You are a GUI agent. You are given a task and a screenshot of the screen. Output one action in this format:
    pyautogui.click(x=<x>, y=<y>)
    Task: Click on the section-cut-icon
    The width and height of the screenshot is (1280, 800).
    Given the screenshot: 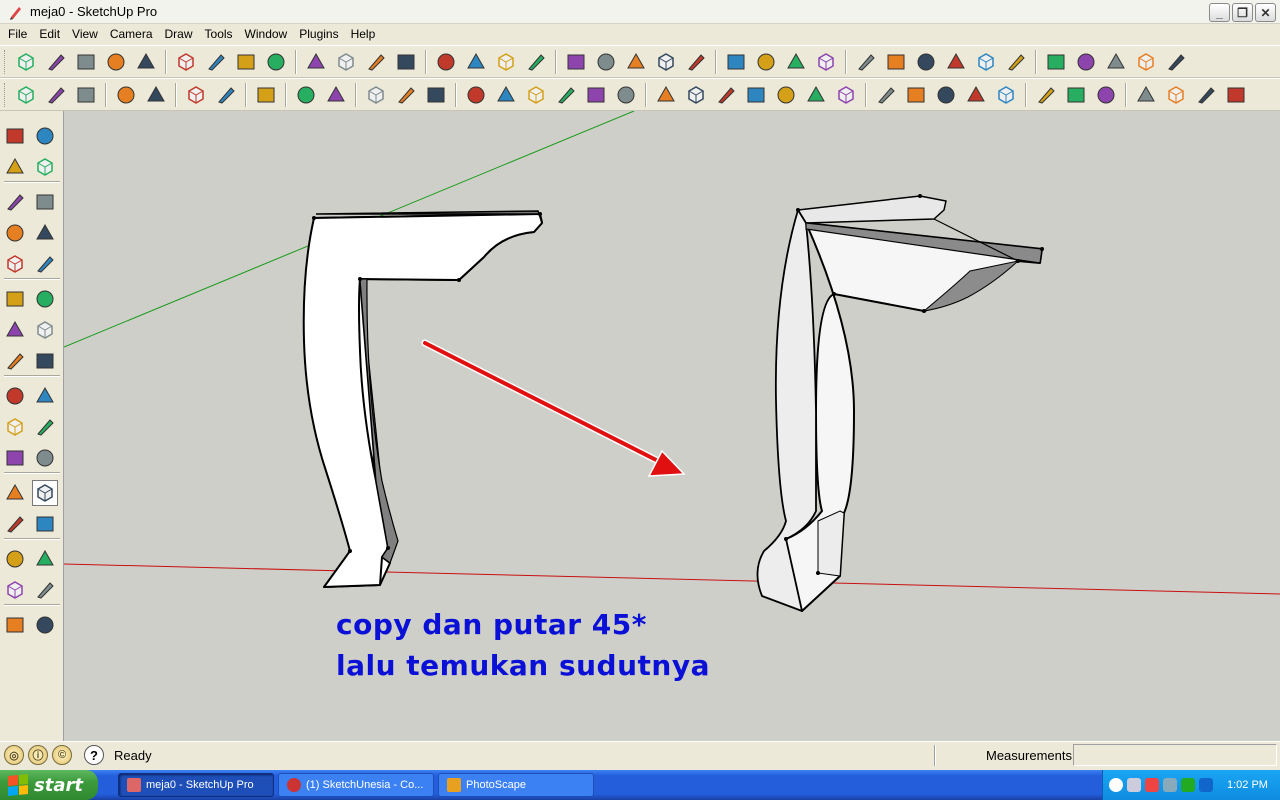 What is the action you would take?
    pyautogui.click(x=436, y=95)
    